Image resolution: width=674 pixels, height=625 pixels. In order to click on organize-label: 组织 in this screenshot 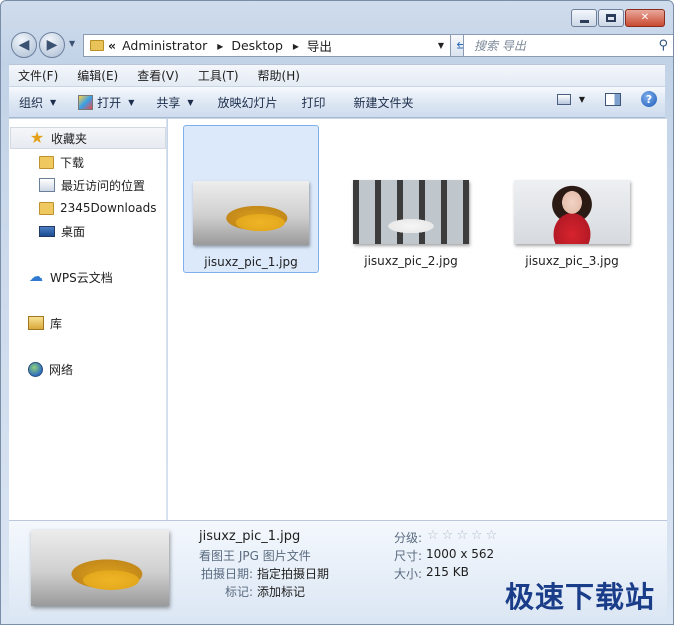, I will do `click(31, 102)`.